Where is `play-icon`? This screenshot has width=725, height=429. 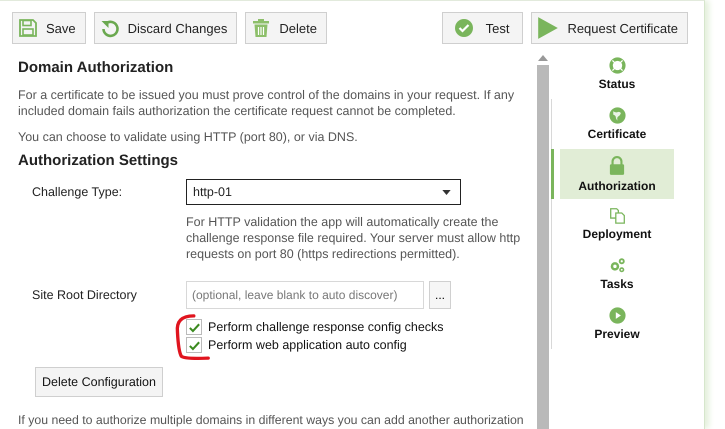 play-icon is located at coordinates (548, 28).